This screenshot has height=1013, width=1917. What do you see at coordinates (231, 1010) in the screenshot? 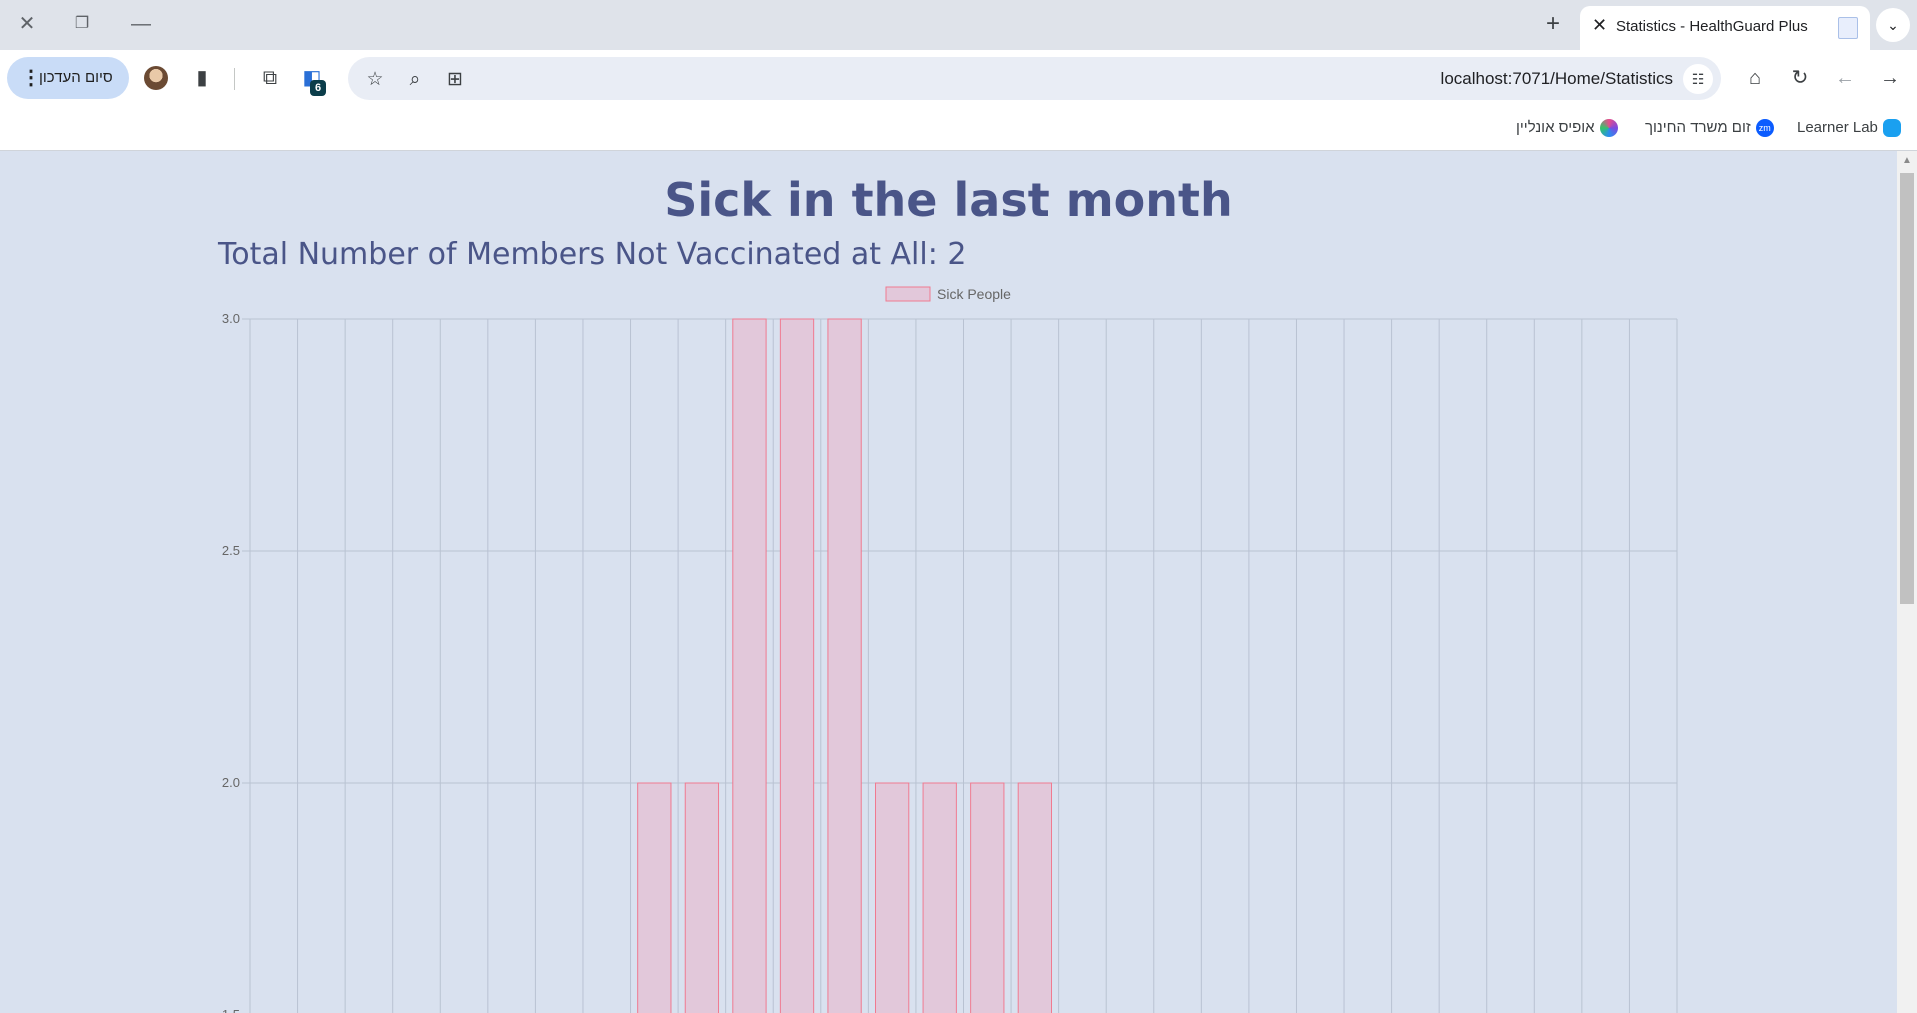
I see `y-tick-label: 1.5` at bounding box center [231, 1010].